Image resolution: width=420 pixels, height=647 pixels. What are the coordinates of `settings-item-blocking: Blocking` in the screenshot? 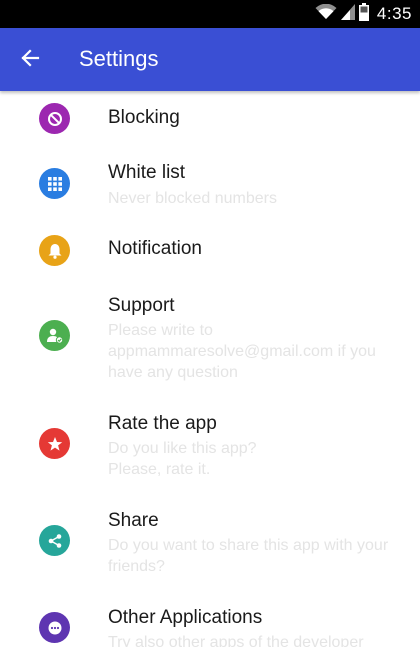 It's located at (210, 119).